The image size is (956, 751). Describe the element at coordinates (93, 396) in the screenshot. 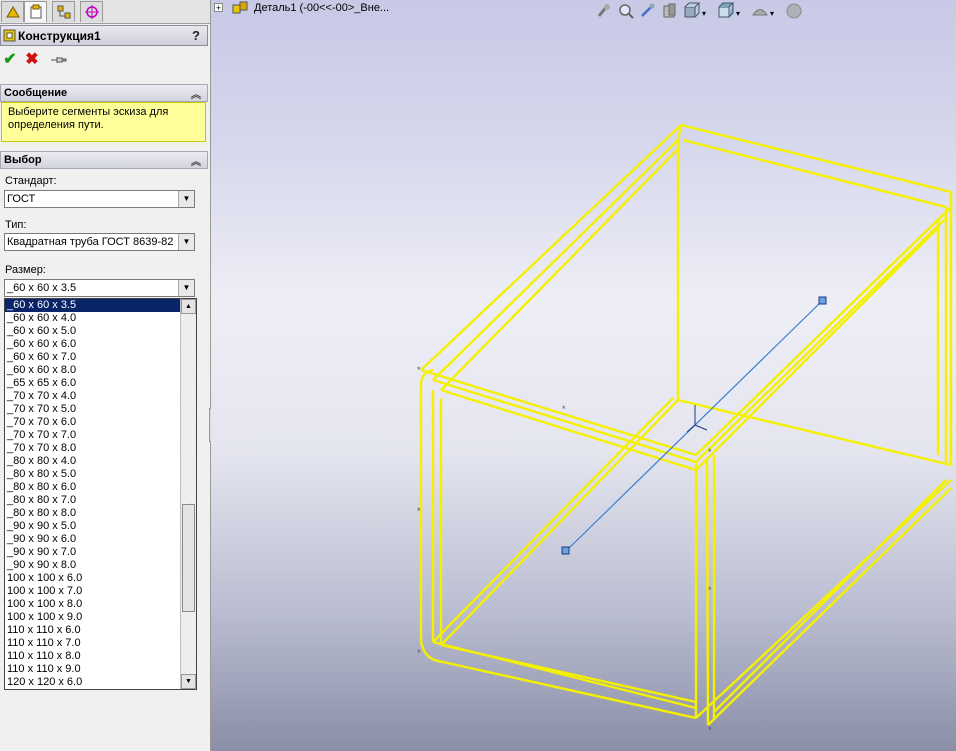

I see `size-option: _70 x 70 x 4.0` at that location.